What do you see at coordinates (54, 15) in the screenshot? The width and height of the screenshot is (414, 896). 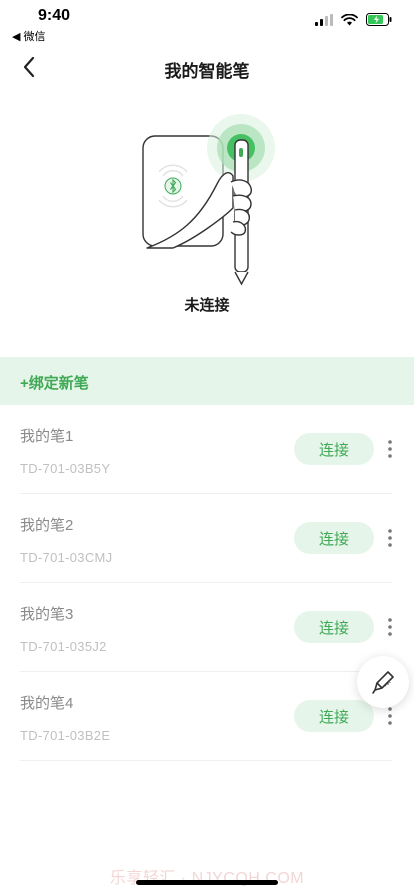 I see `status-time: 9:40` at bounding box center [54, 15].